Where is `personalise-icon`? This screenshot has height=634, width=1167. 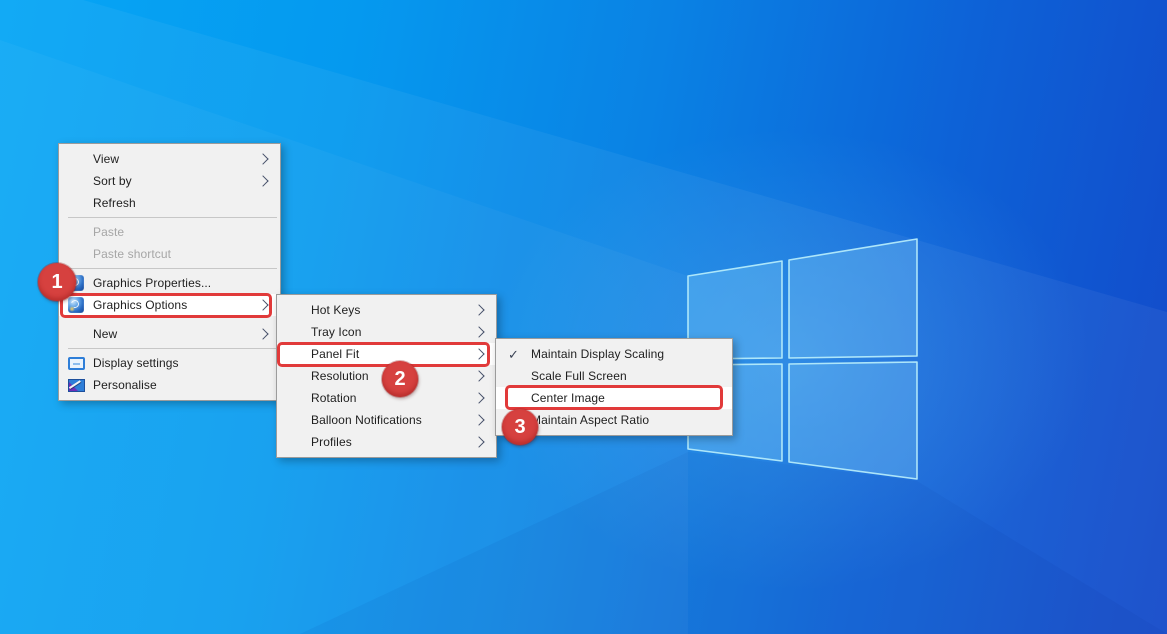 personalise-icon is located at coordinates (76, 385).